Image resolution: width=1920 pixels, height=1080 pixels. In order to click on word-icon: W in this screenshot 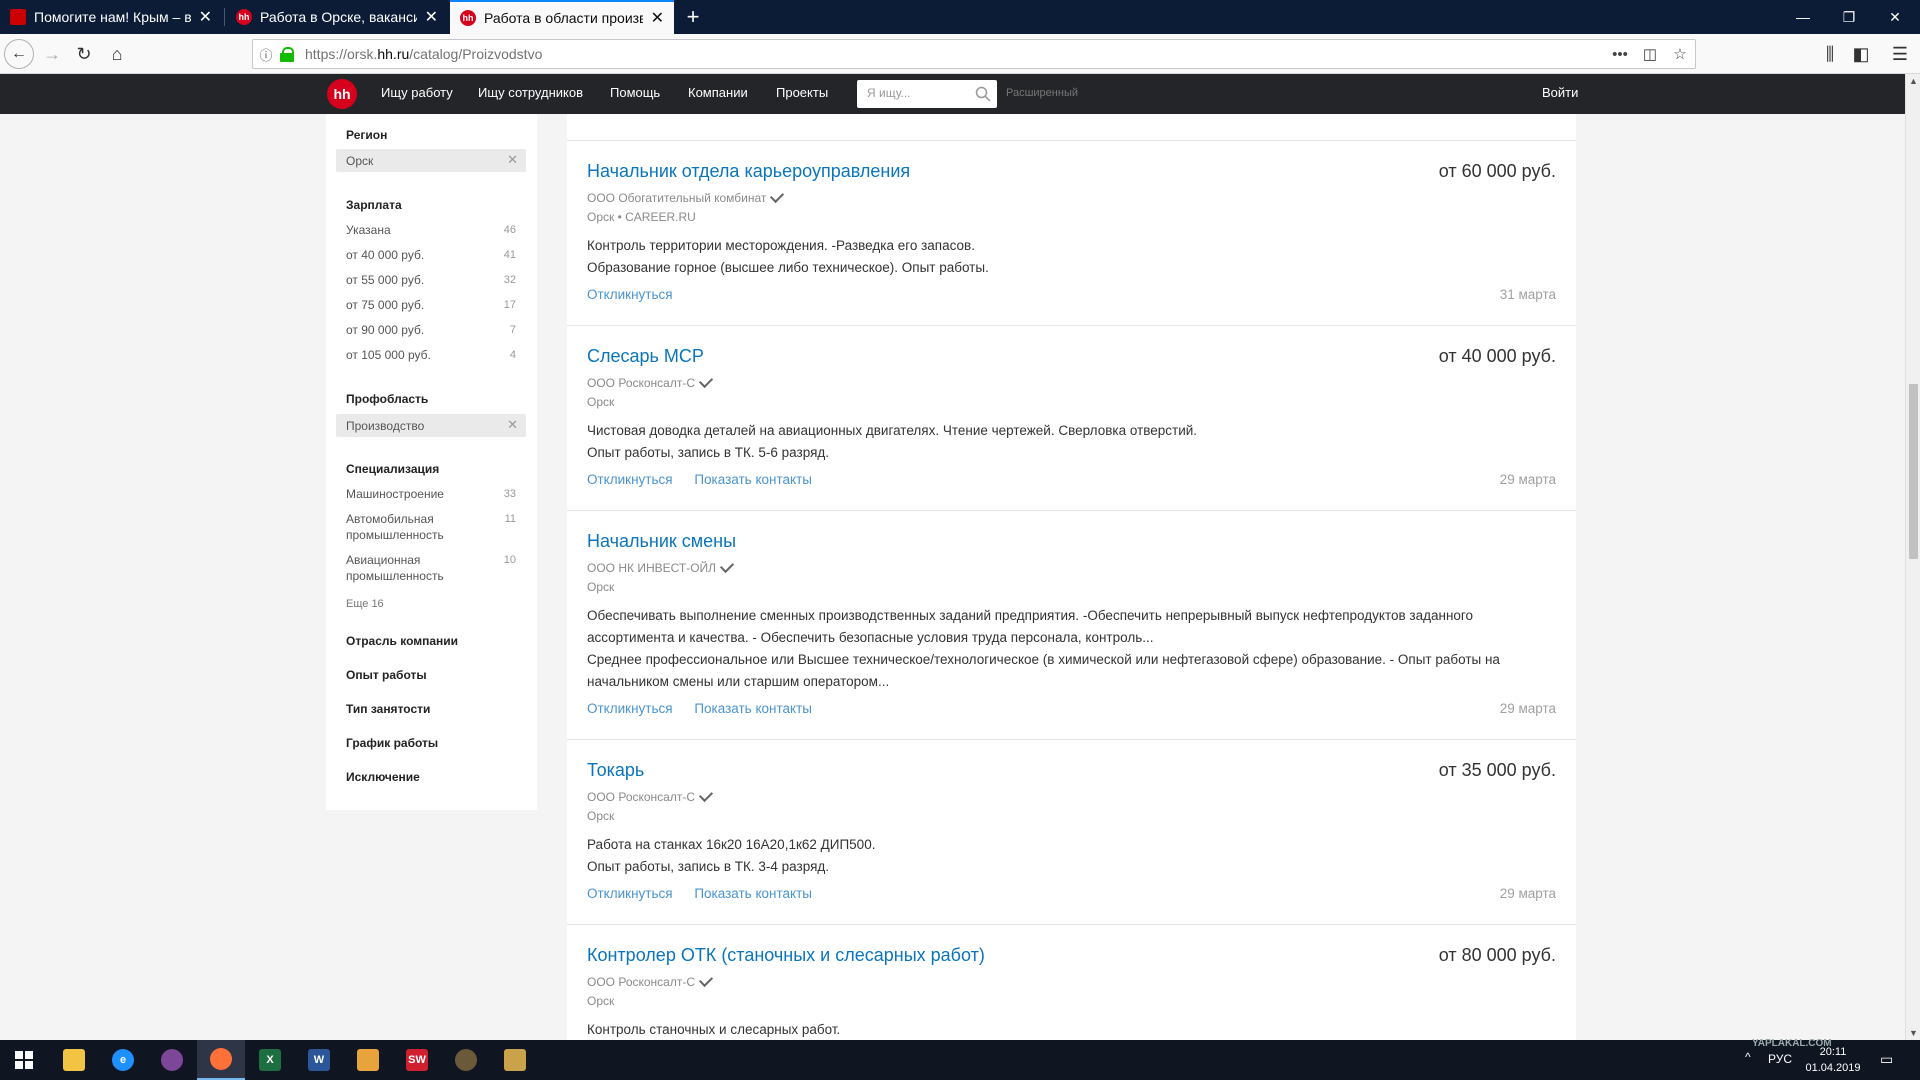, I will do `click(319, 1060)`.